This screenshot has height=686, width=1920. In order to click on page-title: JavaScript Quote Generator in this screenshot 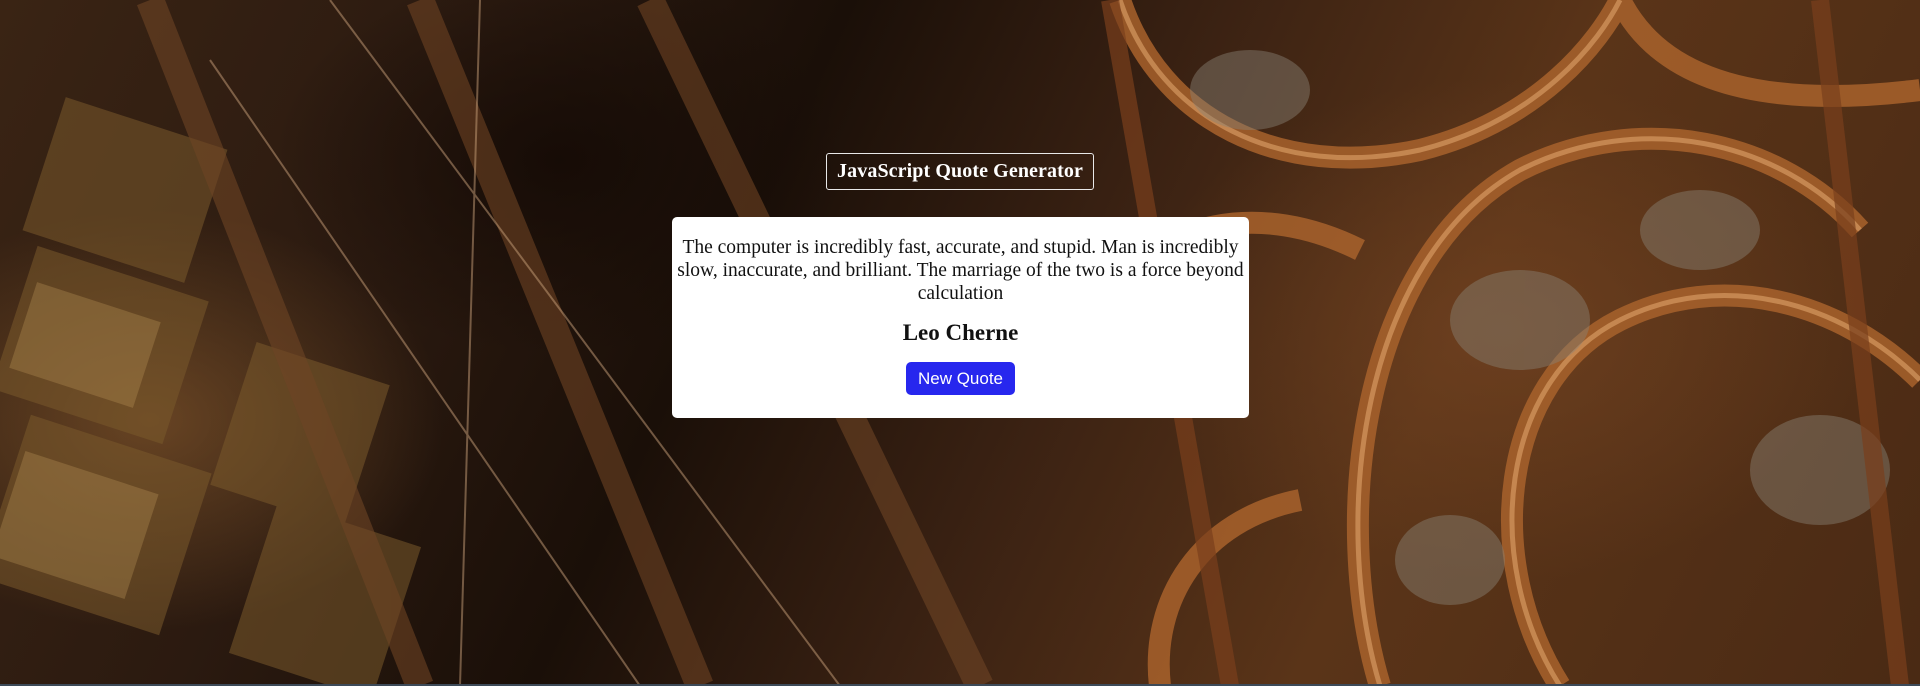, I will do `click(960, 171)`.